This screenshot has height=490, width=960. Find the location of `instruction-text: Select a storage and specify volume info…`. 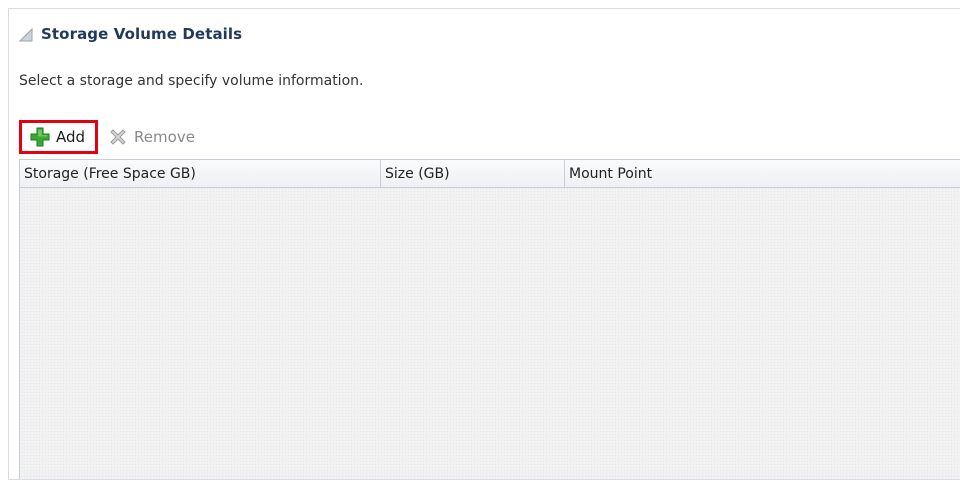

instruction-text: Select a storage and specify volume info… is located at coordinates (191, 81).